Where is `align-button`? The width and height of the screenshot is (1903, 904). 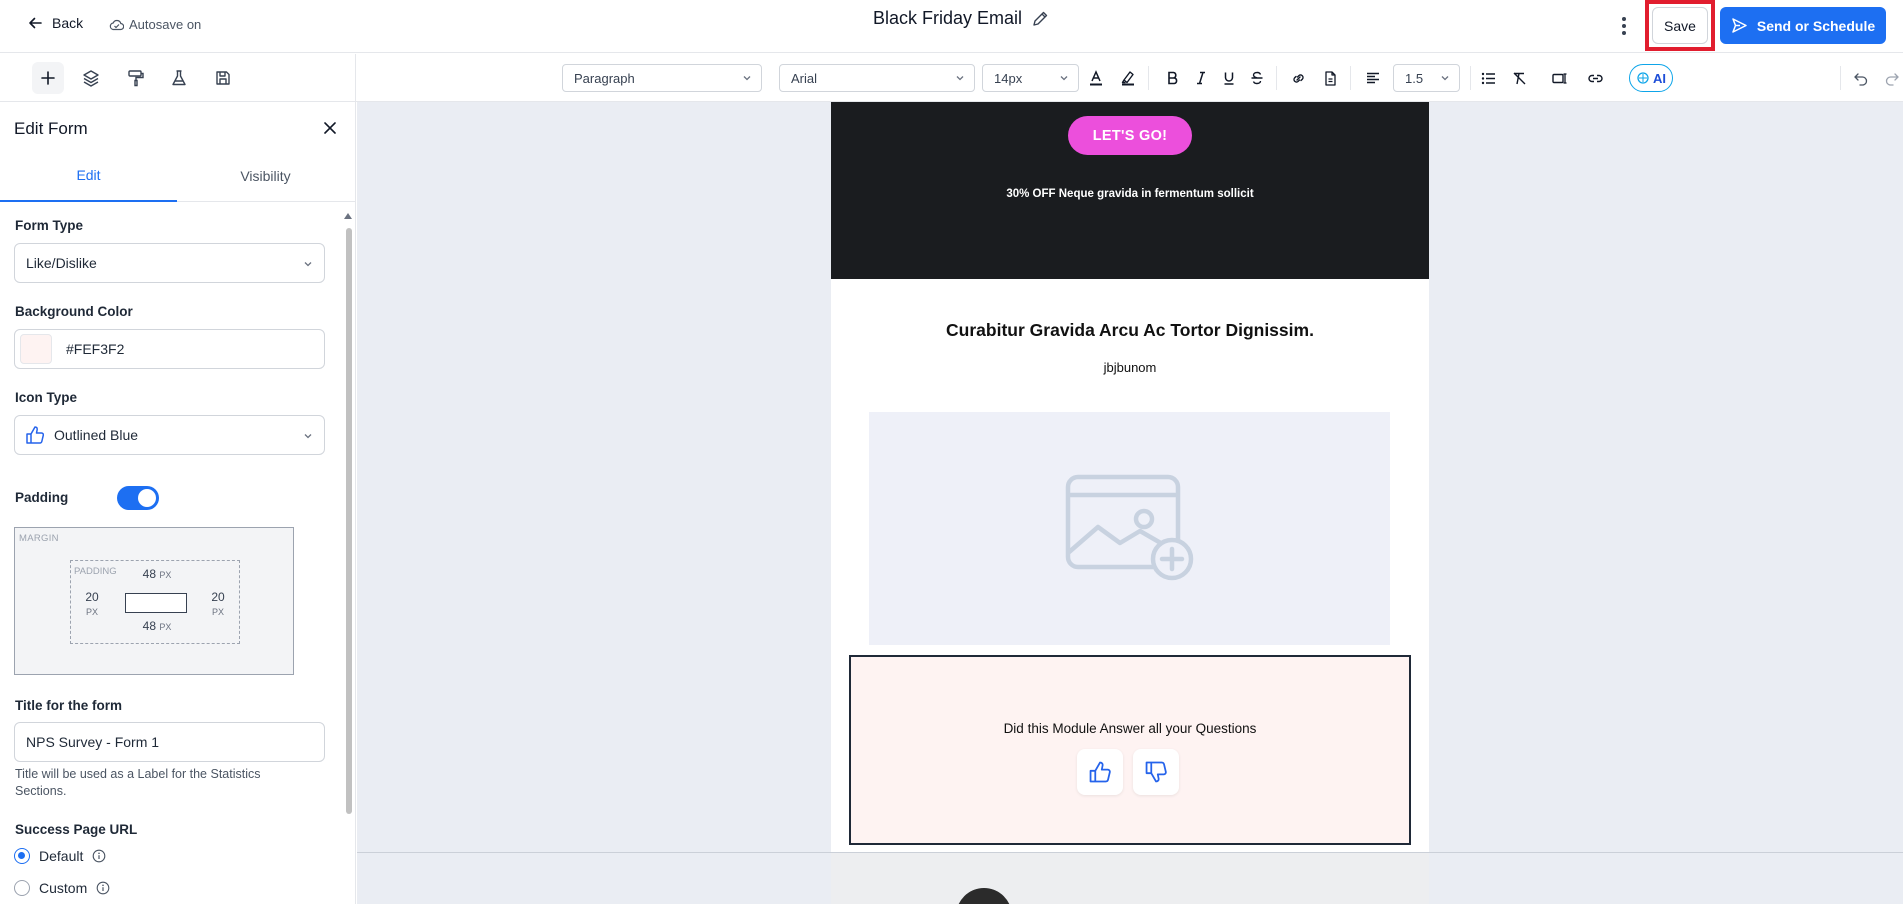 align-button is located at coordinates (1373, 78).